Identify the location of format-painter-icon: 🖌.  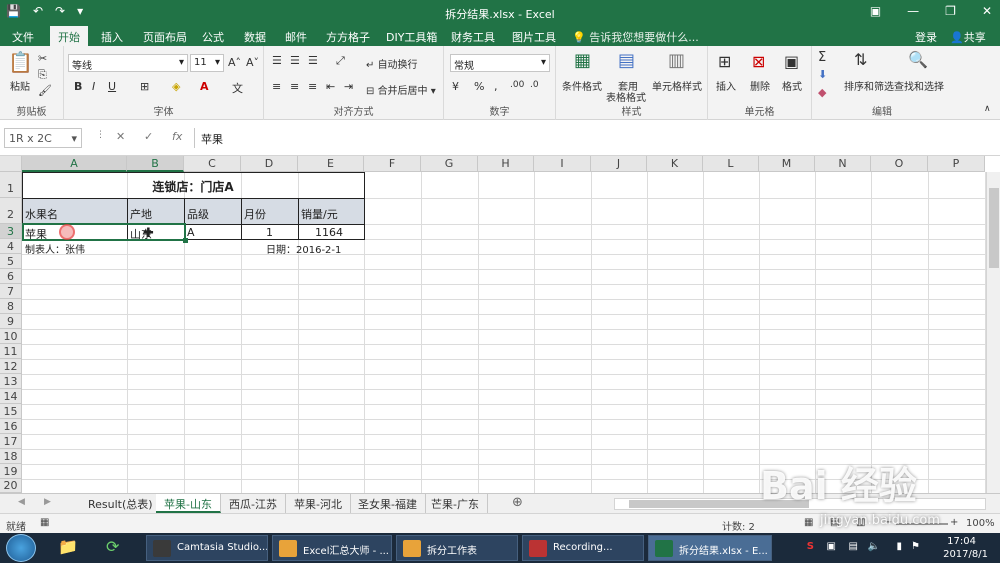
(45, 90).